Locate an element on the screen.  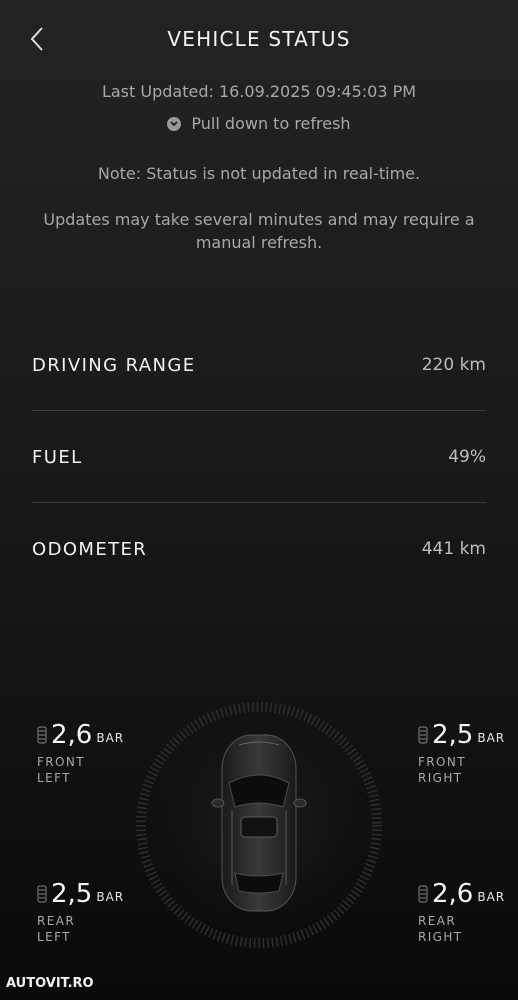
page-title: VEHICLE STATUS is located at coordinates (259, 39).